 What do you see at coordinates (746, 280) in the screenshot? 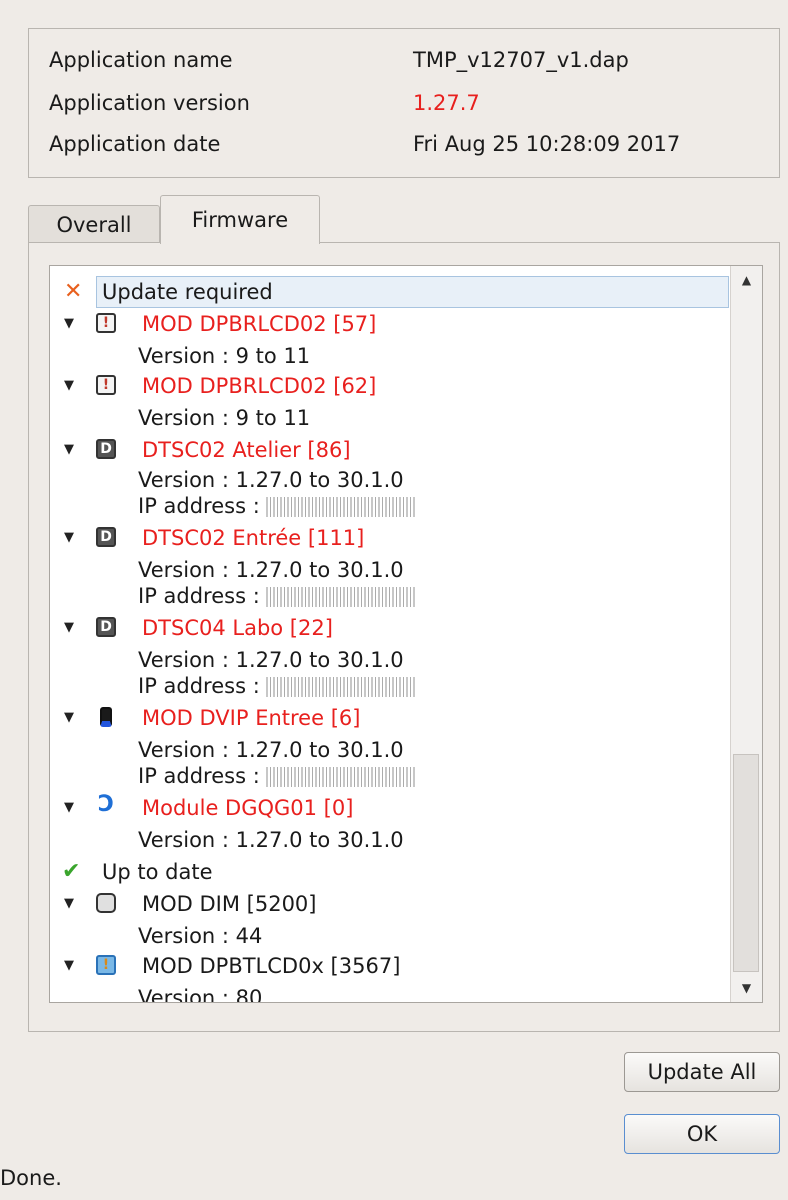
I see `scroll-up-icon: ▲` at bounding box center [746, 280].